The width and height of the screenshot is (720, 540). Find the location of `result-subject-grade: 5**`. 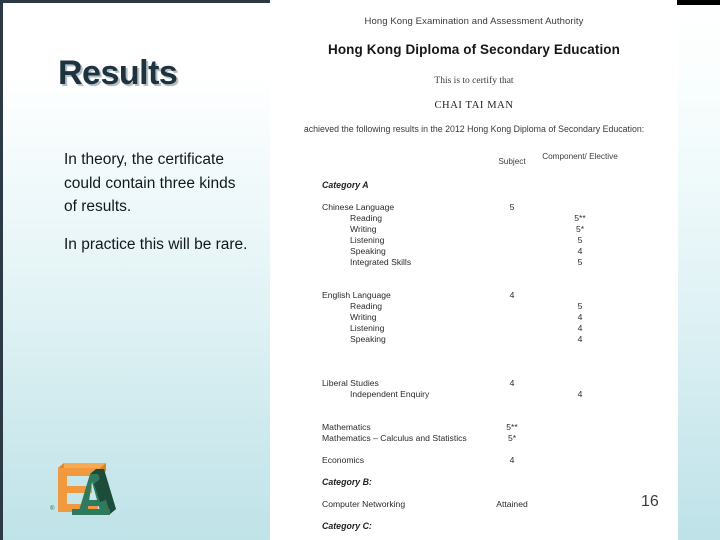

result-subject-grade: 5** is located at coordinates (512, 427).